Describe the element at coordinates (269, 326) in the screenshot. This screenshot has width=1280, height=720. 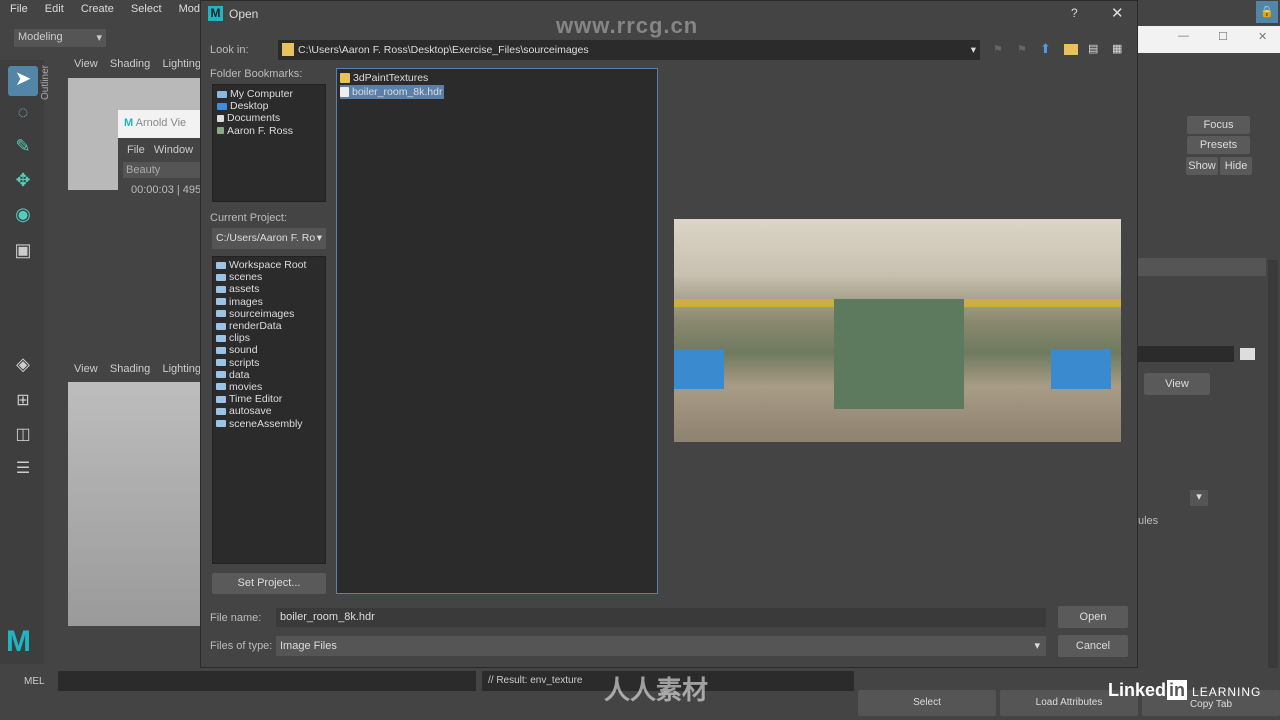
I see `project-folder-item: renderData` at that location.